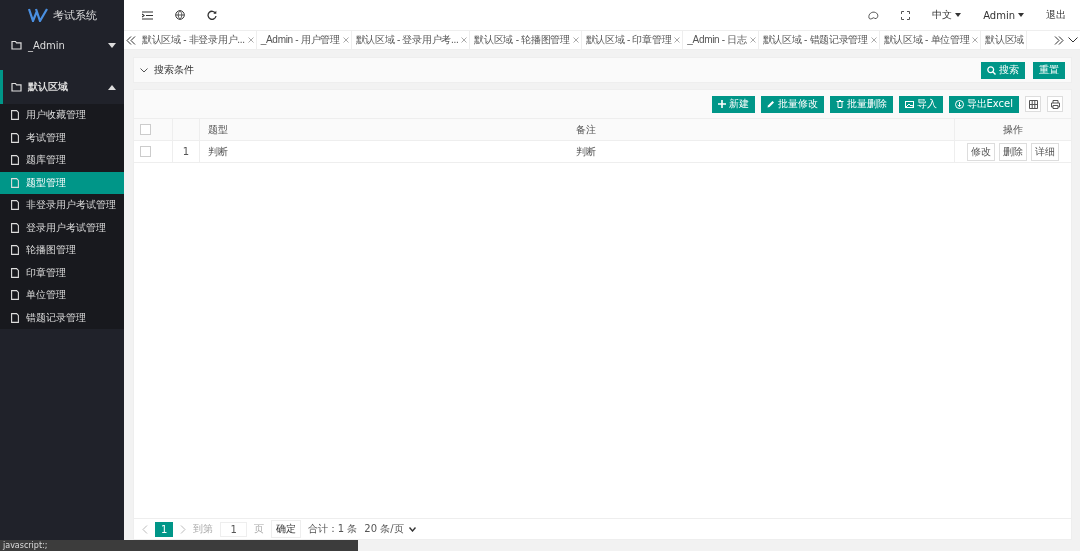  I want to click on sidebar-item: 印章管理, so click(62, 272).